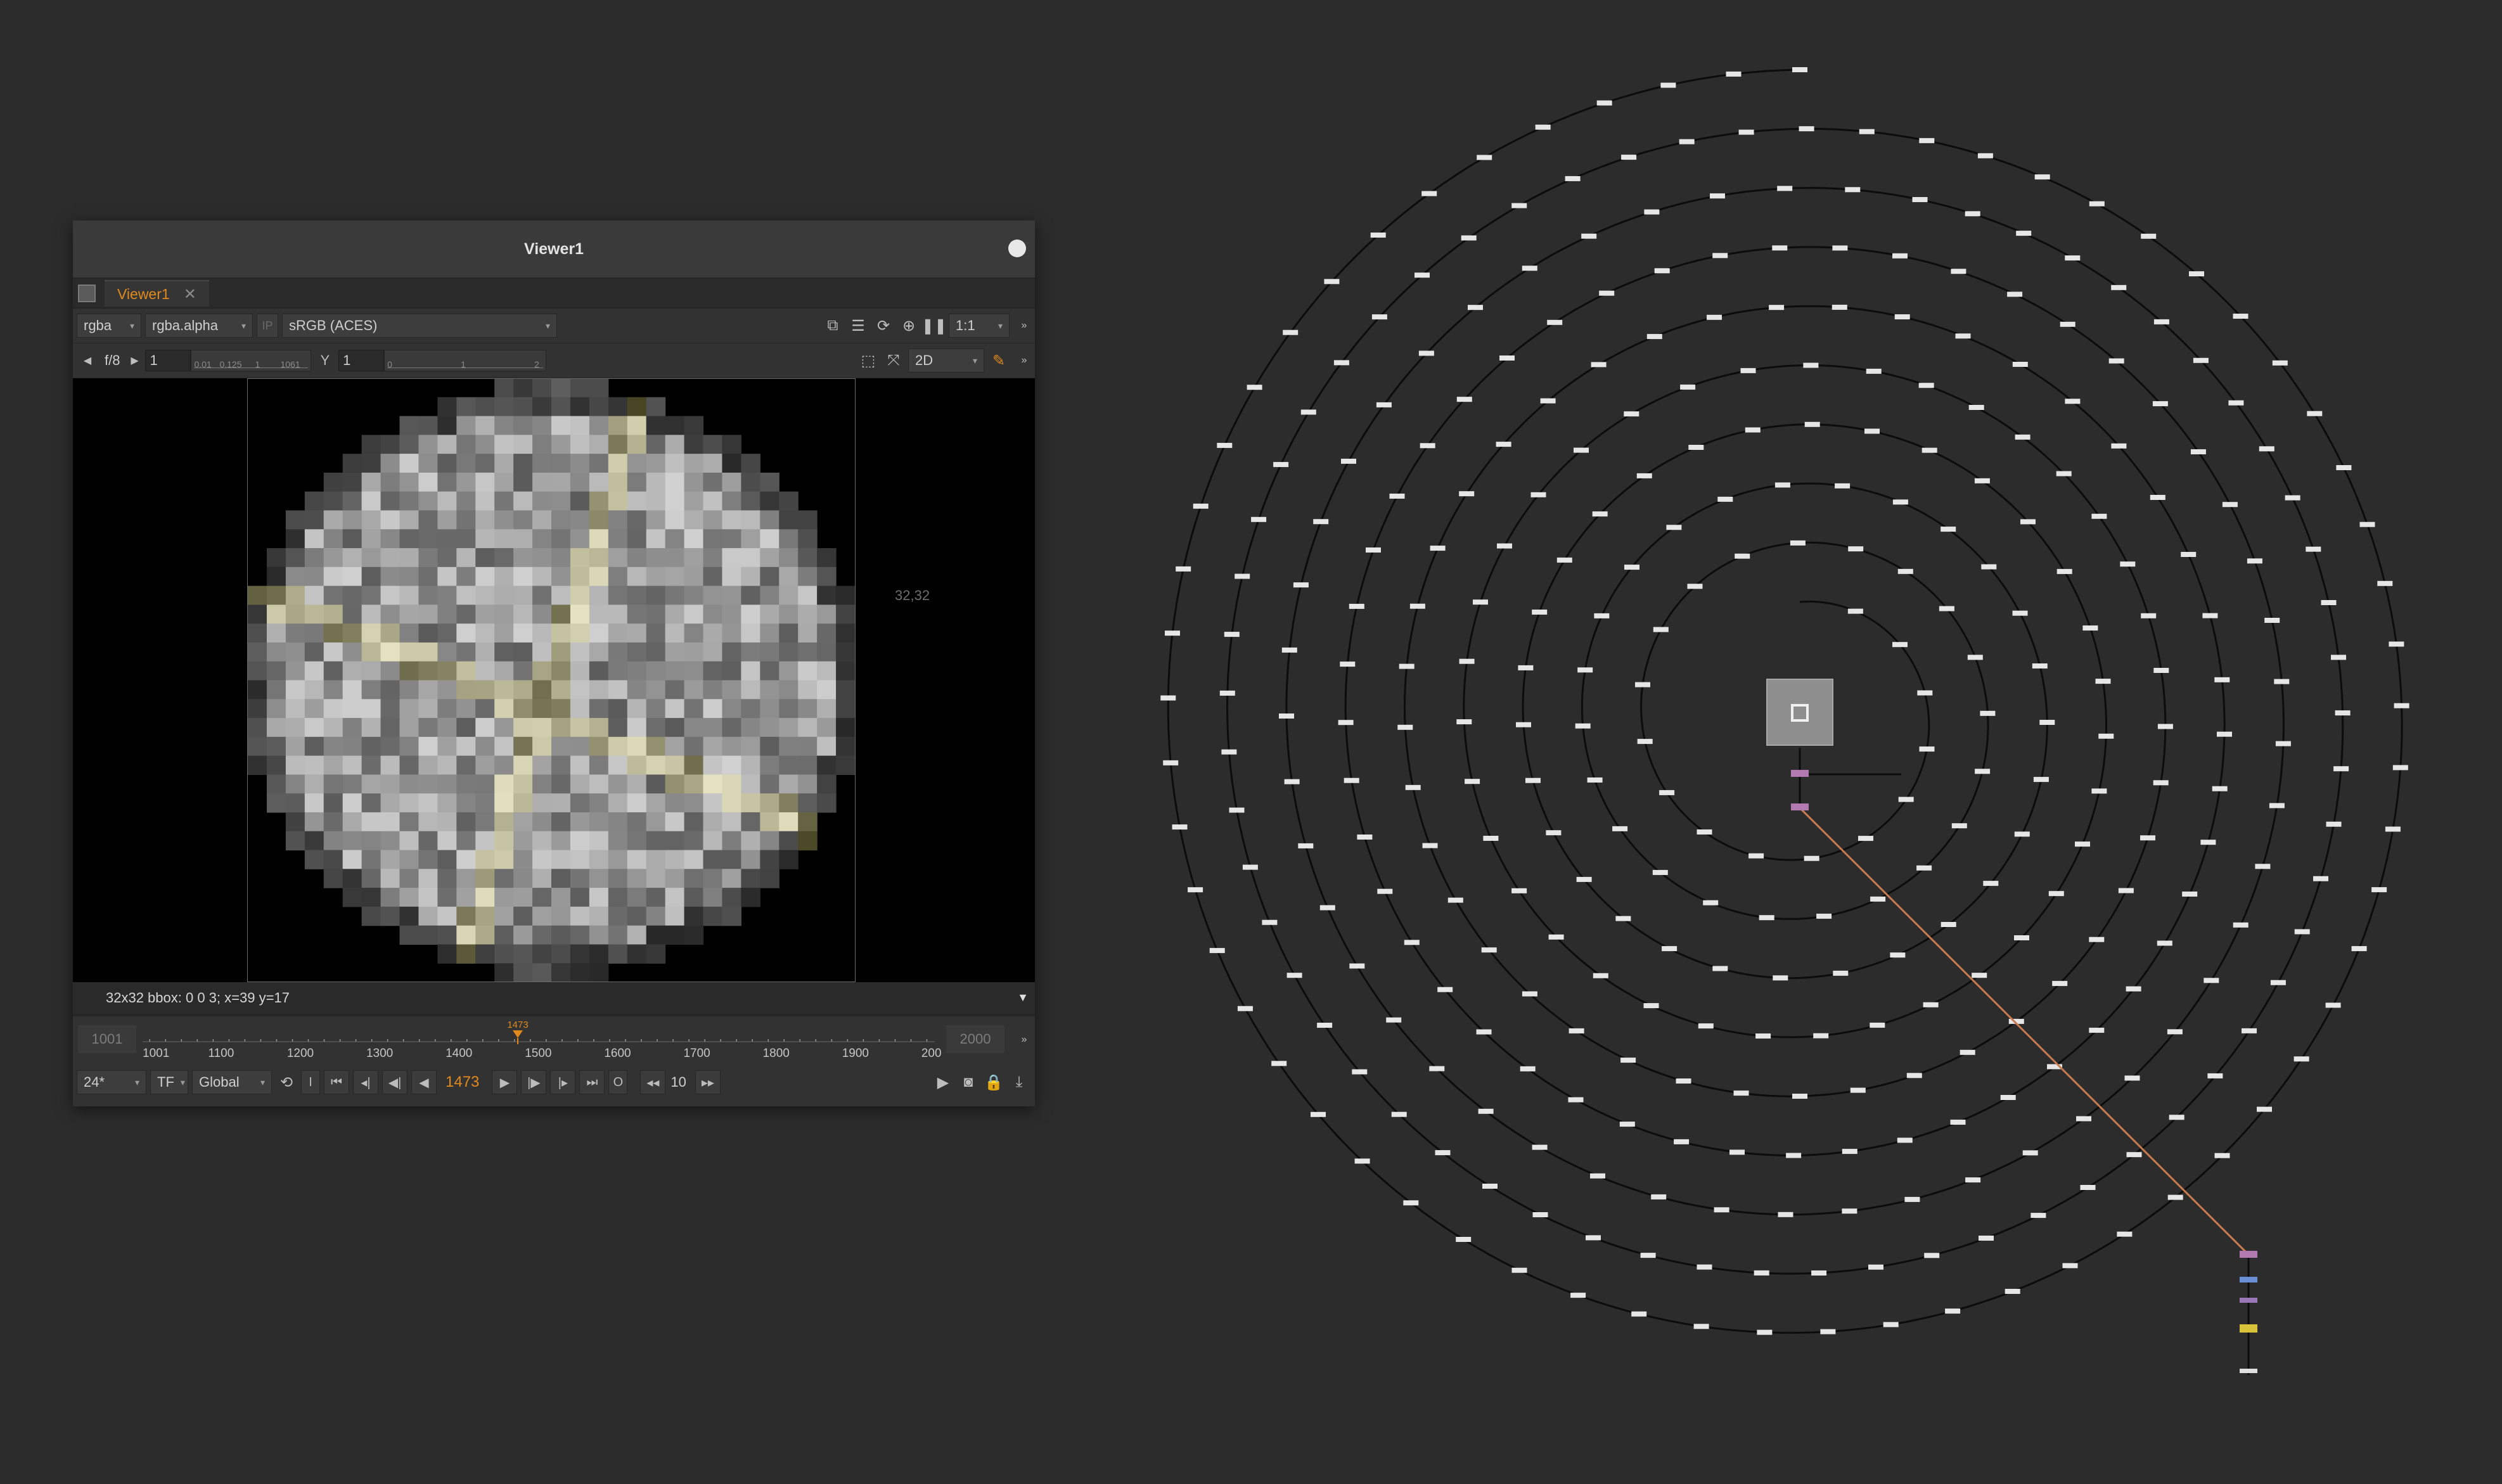 The height and width of the screenshot is (1484, 2502). I want to click on viewer-titlebar: Viewer1, so click(554, 250).